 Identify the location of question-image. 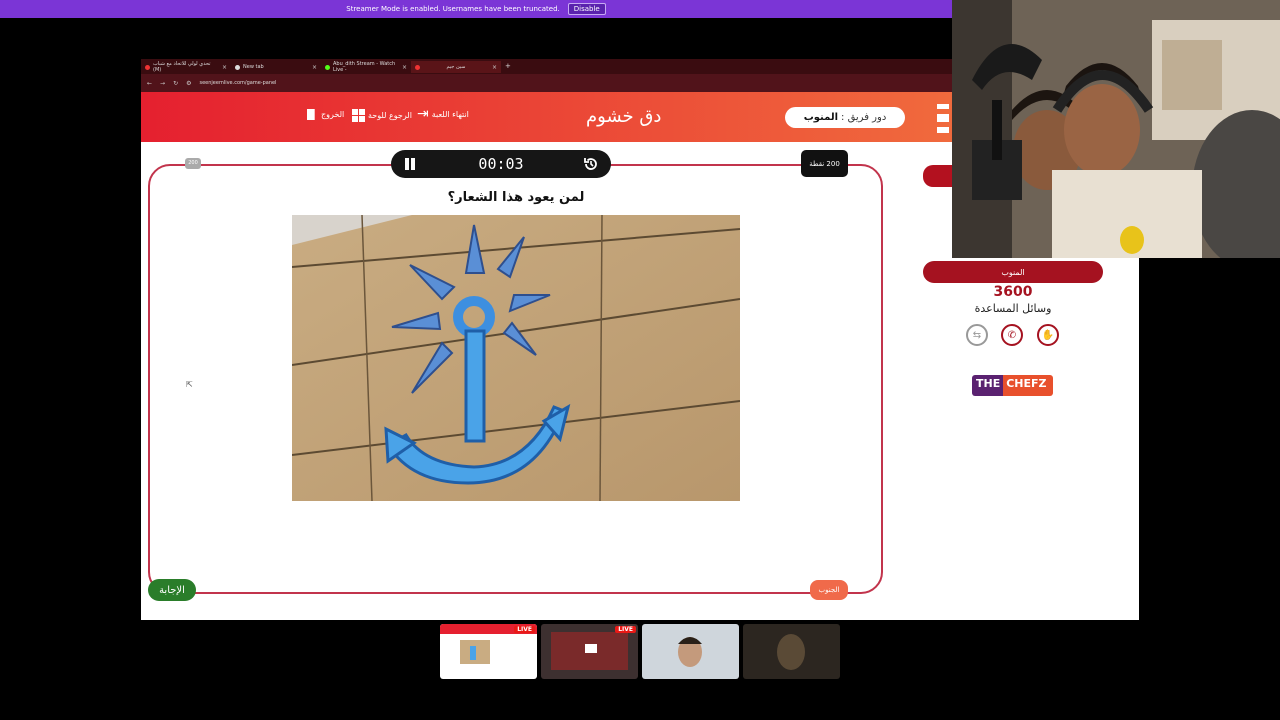
(516, 358).